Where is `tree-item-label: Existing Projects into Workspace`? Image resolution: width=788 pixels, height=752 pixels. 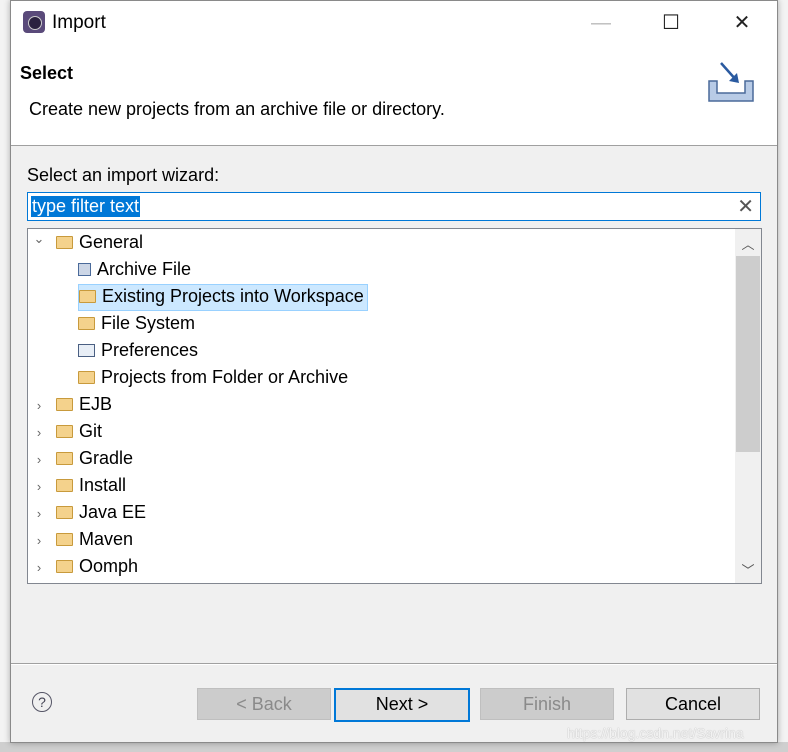
tree-item-label: Existing Projects into Workspace is located at coordinates (233, 296).